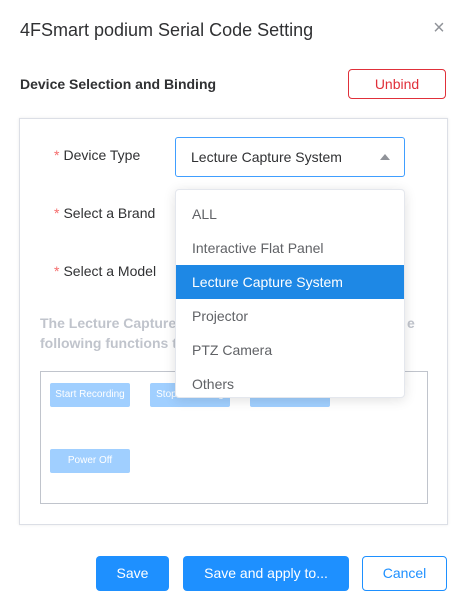 The image size is (466, 612). Describe the element at coordinates (397, 84) in the screenshot. I see `unbind-button: Unbind` at that location.